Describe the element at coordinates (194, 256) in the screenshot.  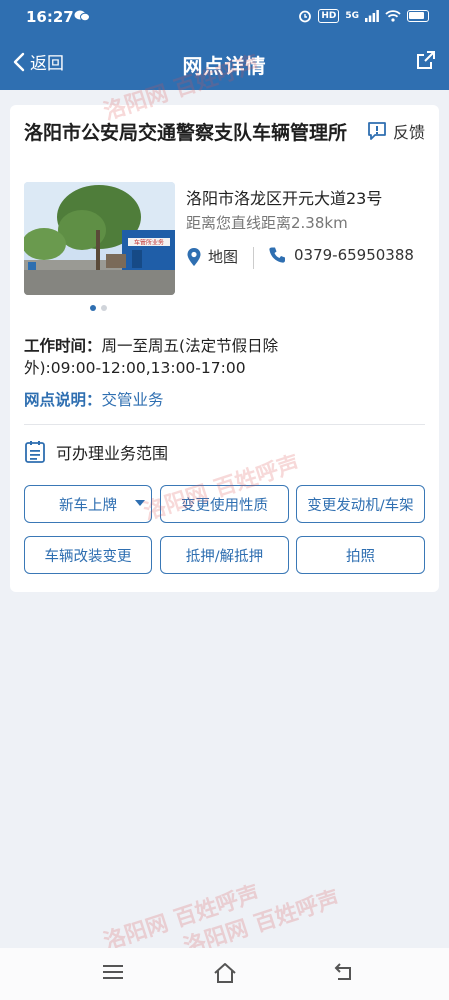
I see `map-pin-icon` at that location.